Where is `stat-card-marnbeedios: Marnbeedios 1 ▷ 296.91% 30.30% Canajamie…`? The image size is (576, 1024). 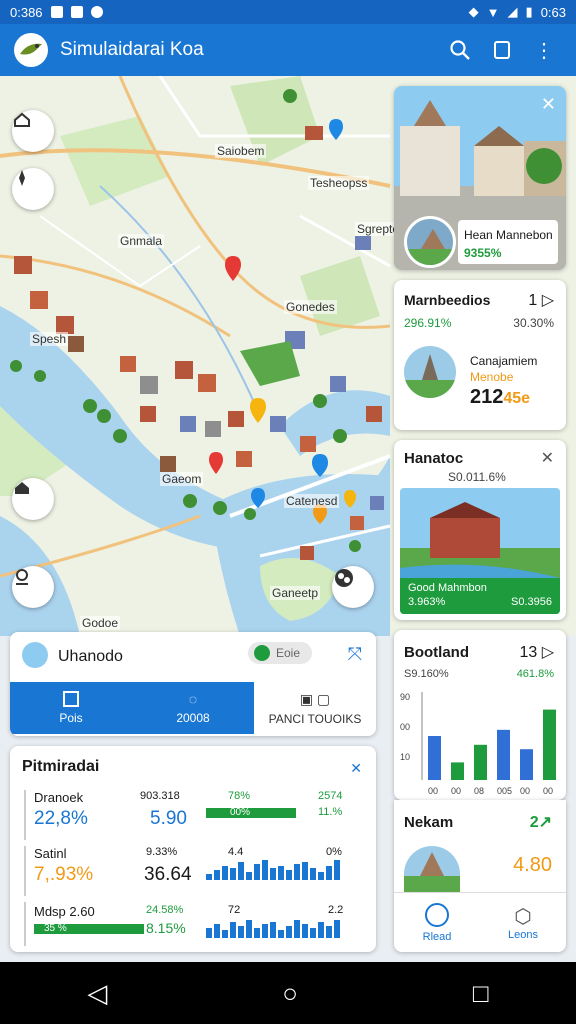 stat-card-marnbeedios: Marnbeedios 1 ▷ 296.91% 30.30% Canajamie… is located at coordinates (480, 355).